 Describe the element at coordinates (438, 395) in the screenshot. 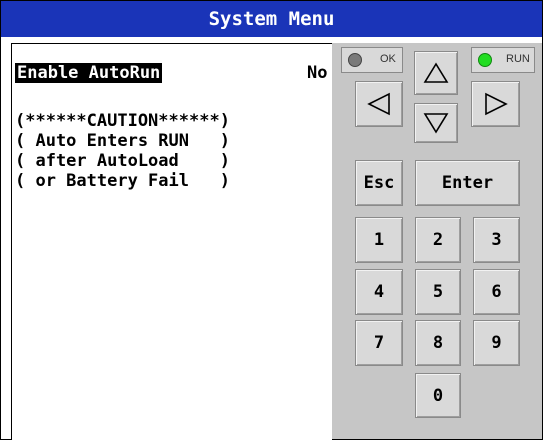

I see `key-0: 0` at that location.